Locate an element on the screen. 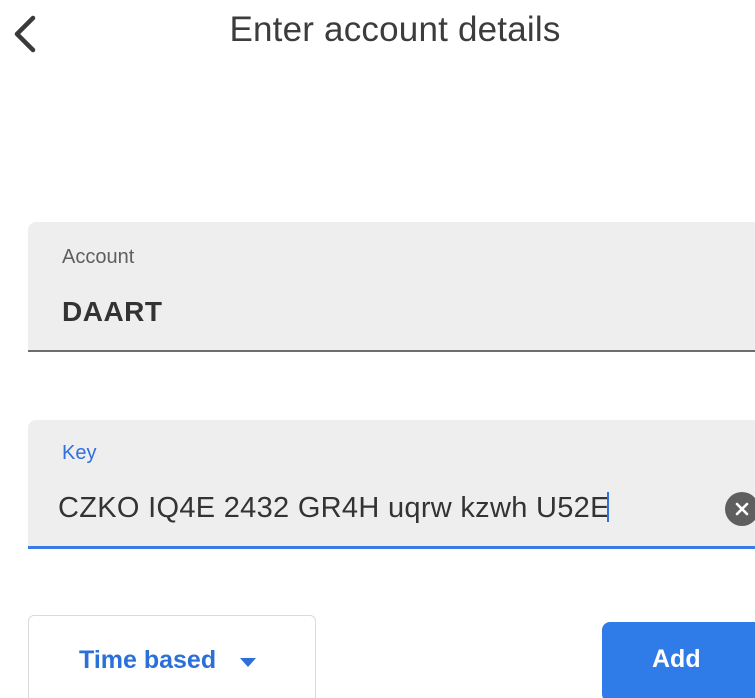 This screenshot has height=698, width=755. clear-key-button is located at coordinates (740, 509).